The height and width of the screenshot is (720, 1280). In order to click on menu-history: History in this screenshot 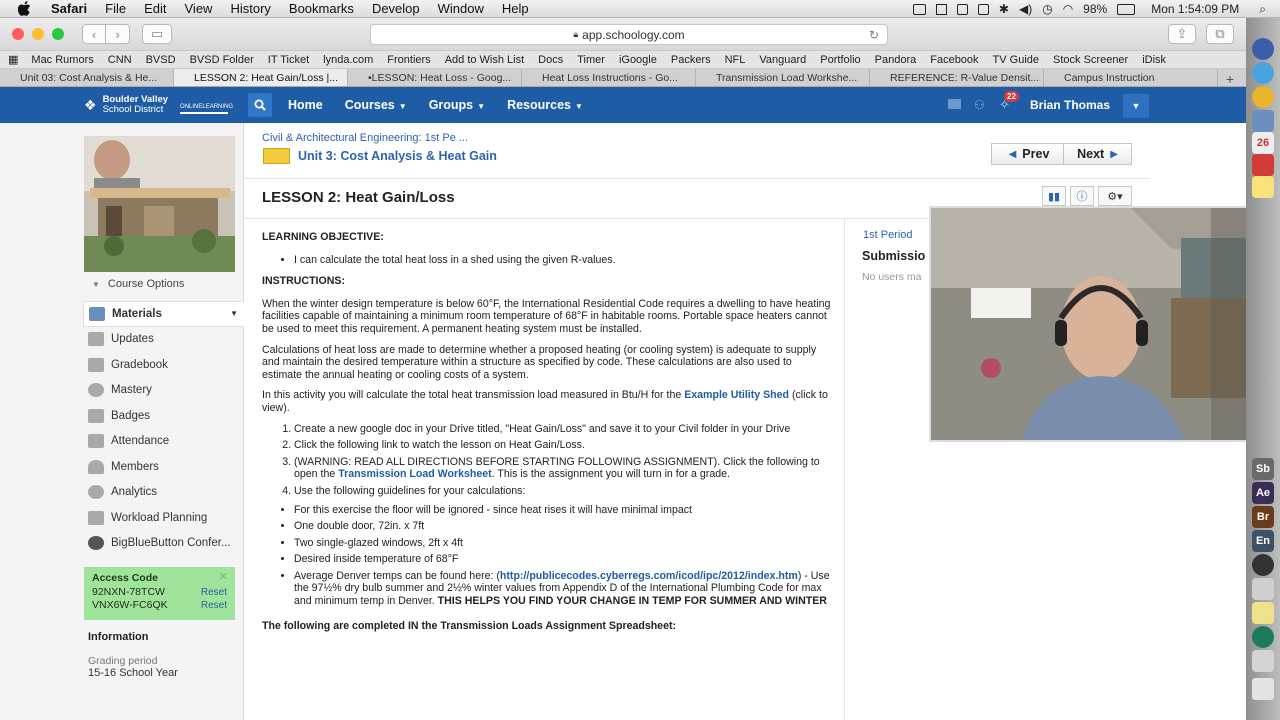, I will do `click(250, 8)`.